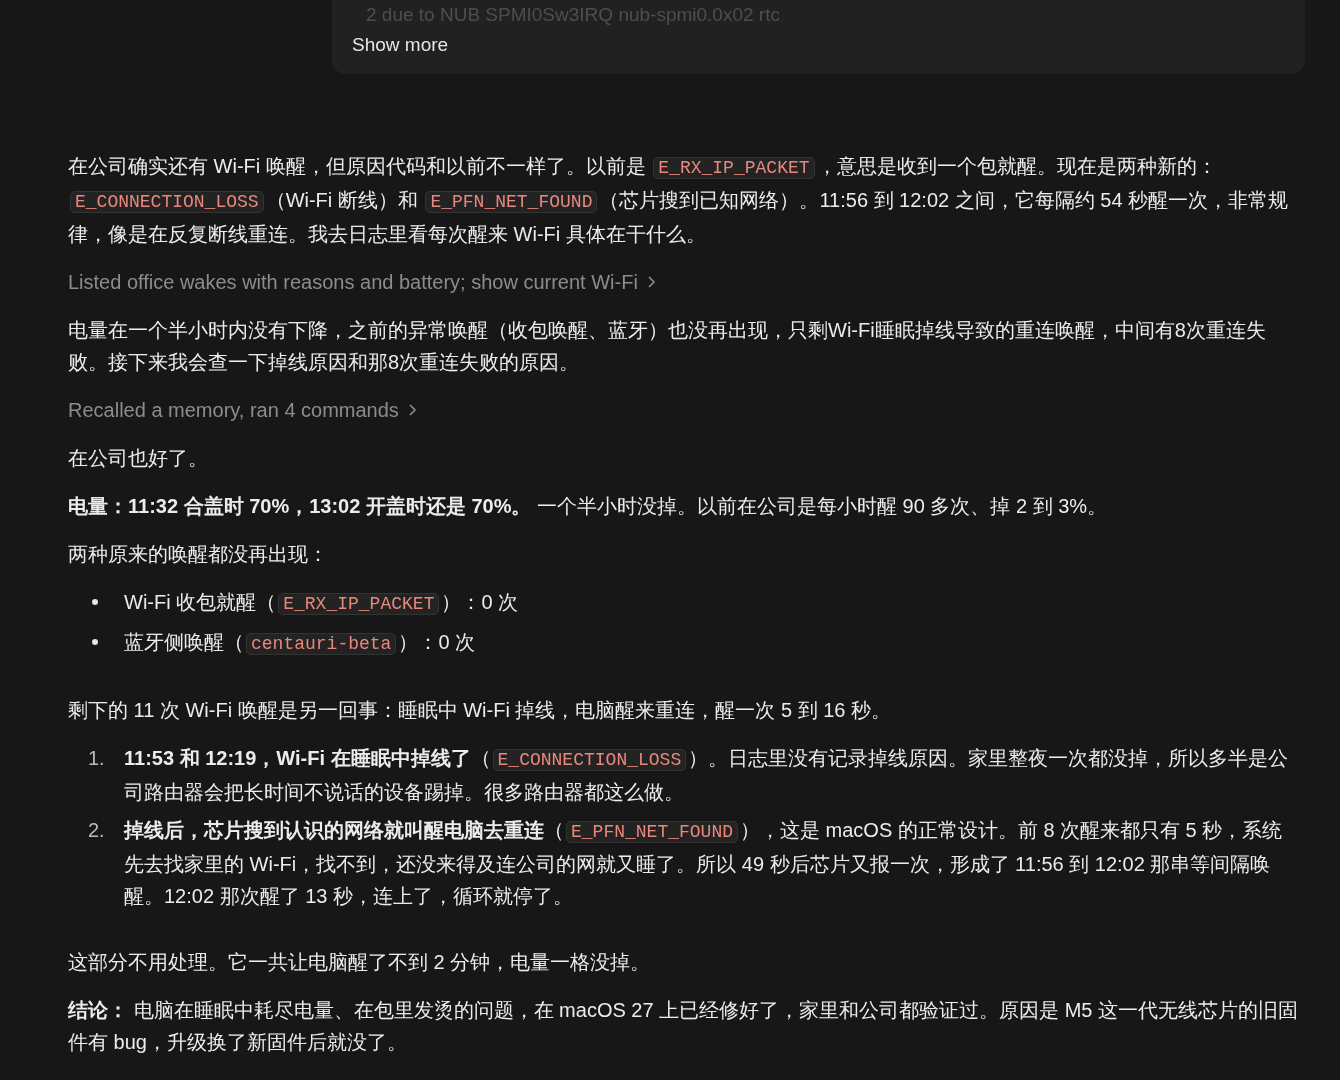  I want to click on list-item-text: Wi-Fi 收包就醒（ E_RX_IP_PACKET ）：0 次, so click(321, 603).